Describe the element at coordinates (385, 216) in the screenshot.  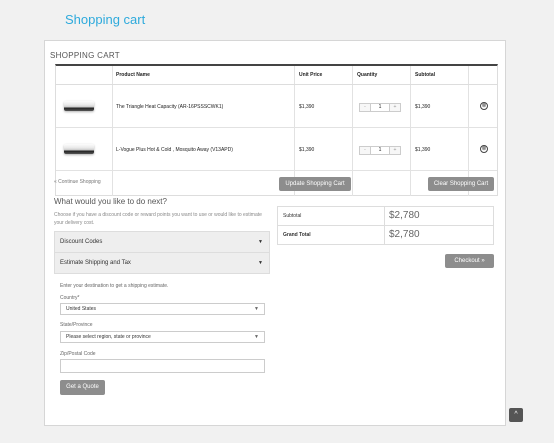
I see `subtotal-row: Subtotal $2,780` at that location.